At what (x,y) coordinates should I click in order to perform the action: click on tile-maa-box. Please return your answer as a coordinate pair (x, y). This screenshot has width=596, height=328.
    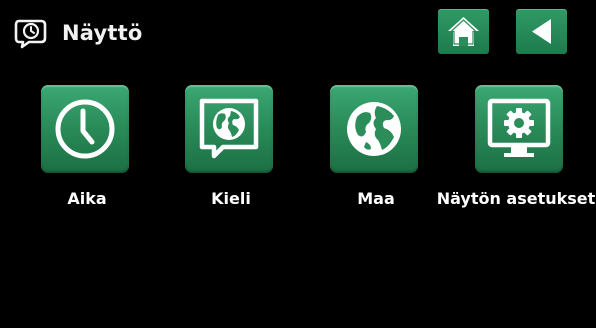
    Looking at the image, I should click on (374, 129).